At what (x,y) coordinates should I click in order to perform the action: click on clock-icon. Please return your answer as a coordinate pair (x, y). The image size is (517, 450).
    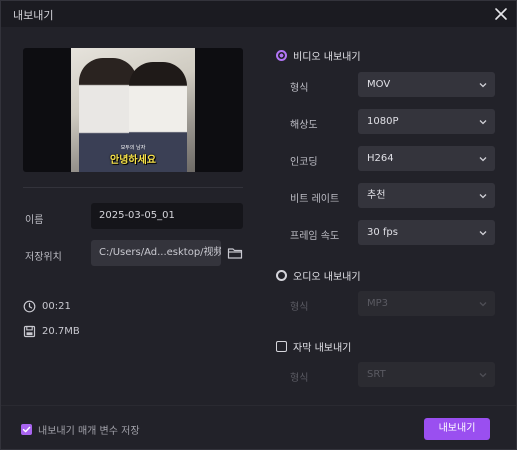
    Looking at the image, I should click on (29, 306).